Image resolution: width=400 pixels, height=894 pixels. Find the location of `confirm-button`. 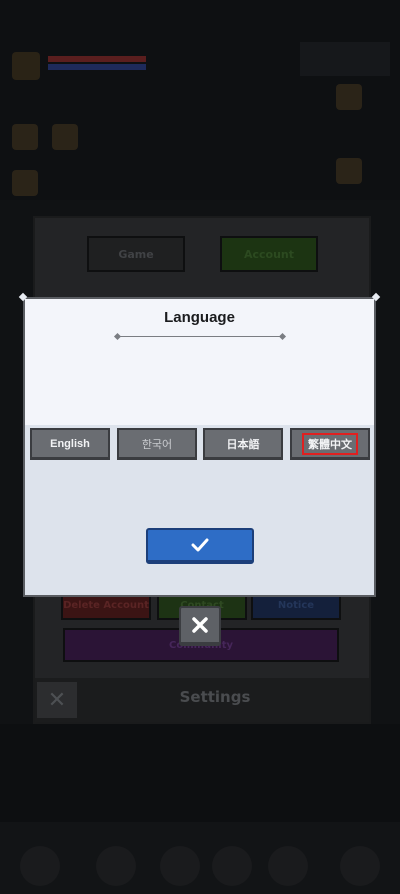

confirm-button is located at coordinates (200, 546).